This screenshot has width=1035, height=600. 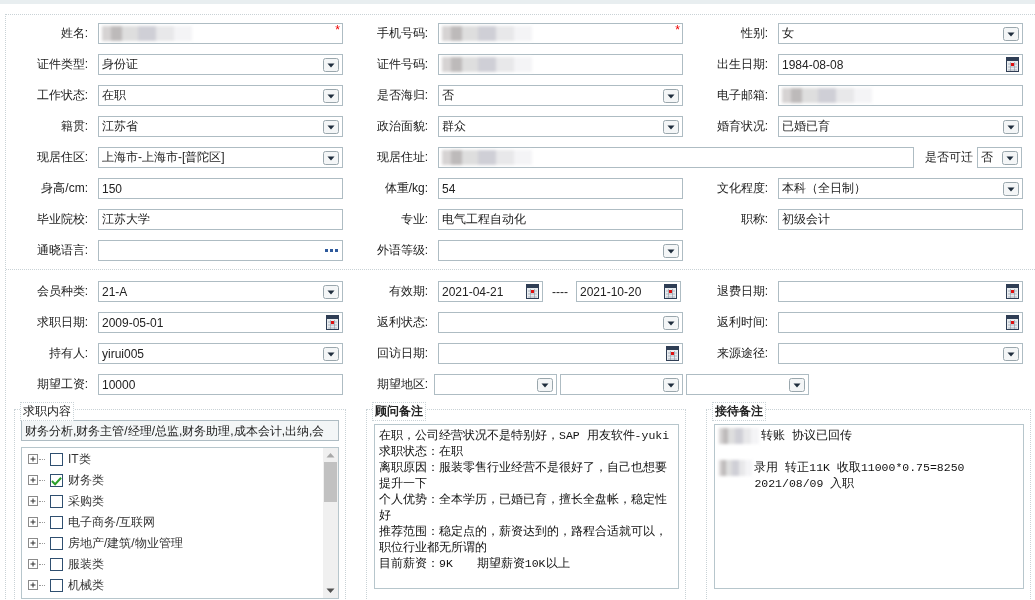 What do you see at coordinates (112, 522) in the screenshot?
I see `tree-item: 电子商务/互联网` at bounding box center [112, 522].